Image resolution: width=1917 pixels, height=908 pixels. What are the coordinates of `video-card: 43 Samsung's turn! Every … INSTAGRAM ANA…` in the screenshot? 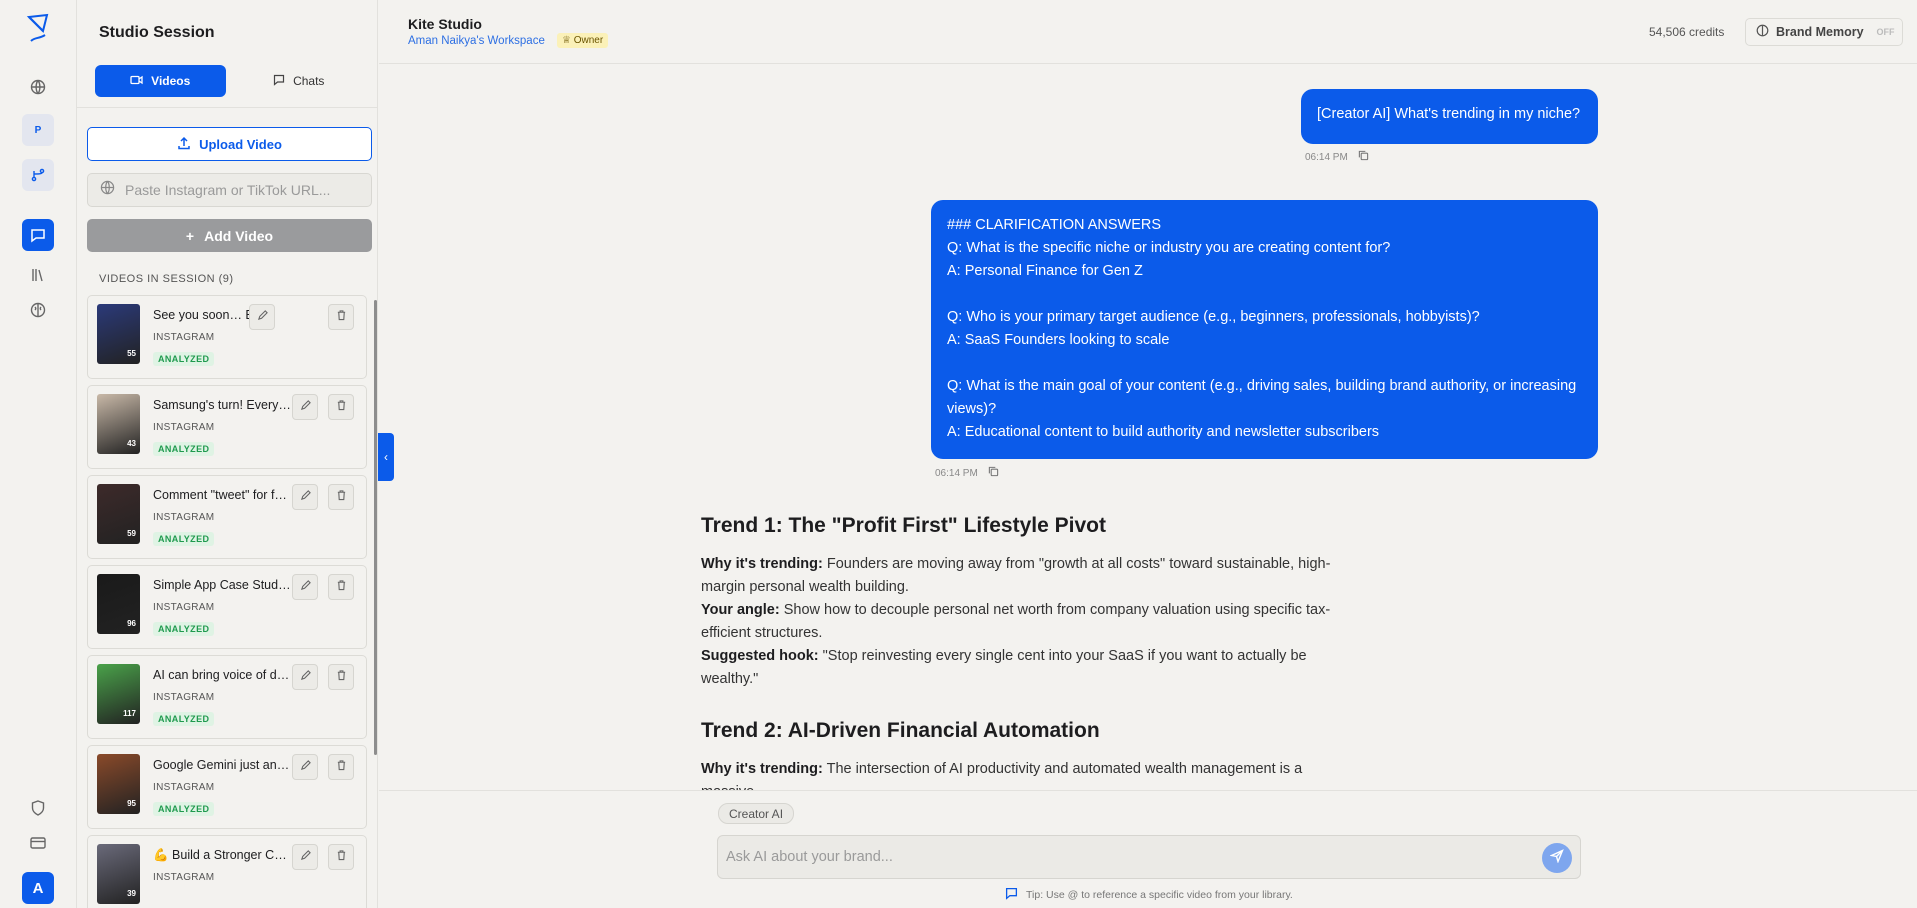 It's located at (227, 427).